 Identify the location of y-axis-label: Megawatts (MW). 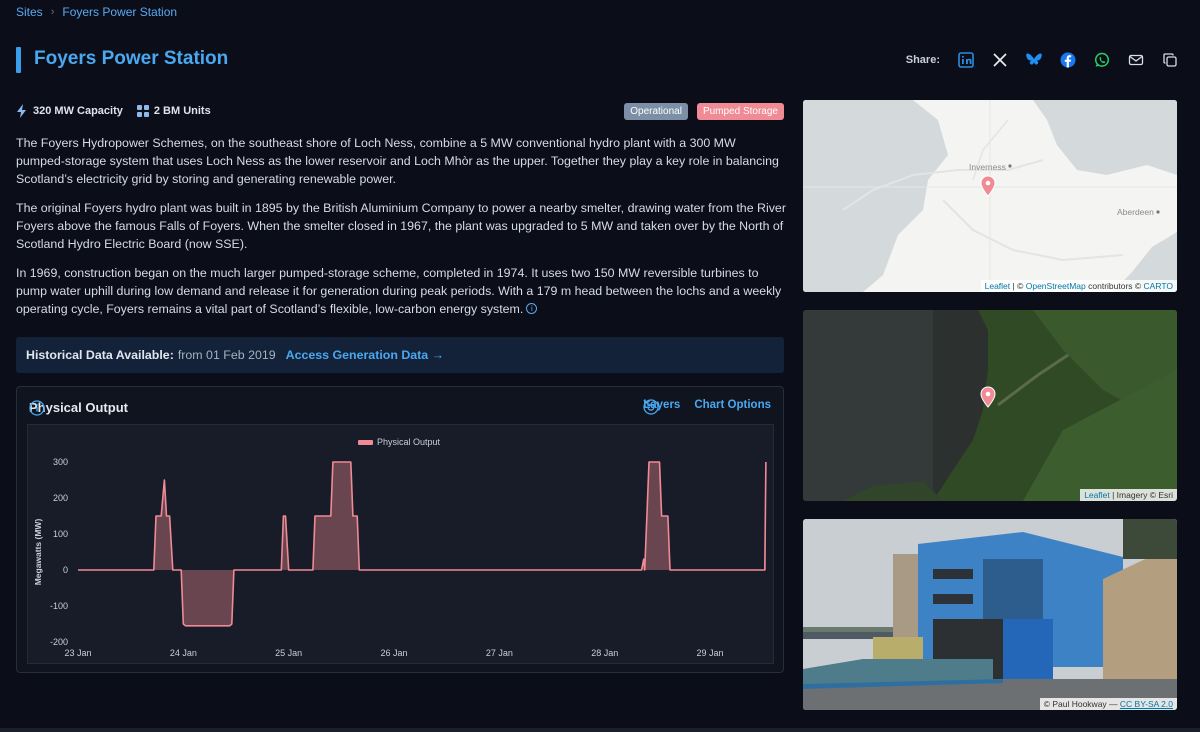
(38, 552).